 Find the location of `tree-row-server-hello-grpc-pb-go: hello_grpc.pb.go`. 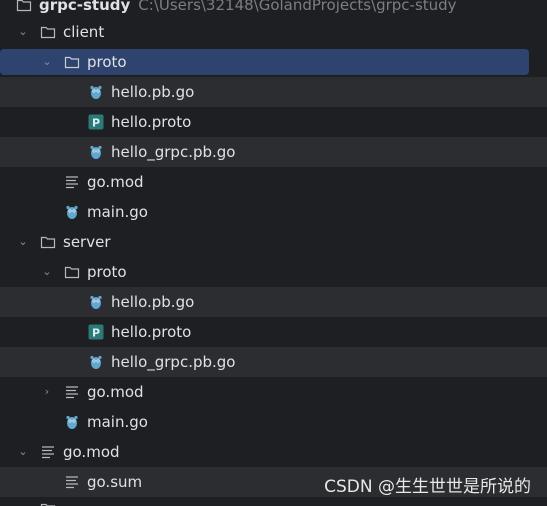

tree-row-server-hello-grpc-pb-go: hello_grpc.pb.go is located at coordinates (273, 362).